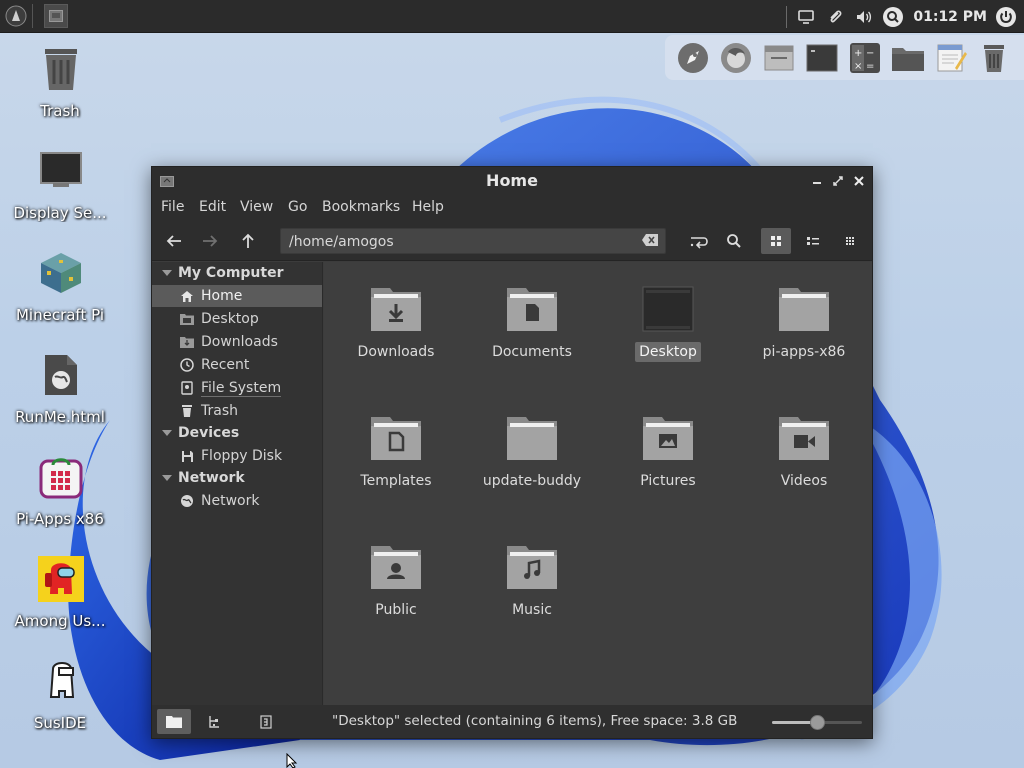 This screenshot has height=768, width=1024. Describe the element at coordinates (396, 610) in the screenshot. I see `file-label: Public` at that location.